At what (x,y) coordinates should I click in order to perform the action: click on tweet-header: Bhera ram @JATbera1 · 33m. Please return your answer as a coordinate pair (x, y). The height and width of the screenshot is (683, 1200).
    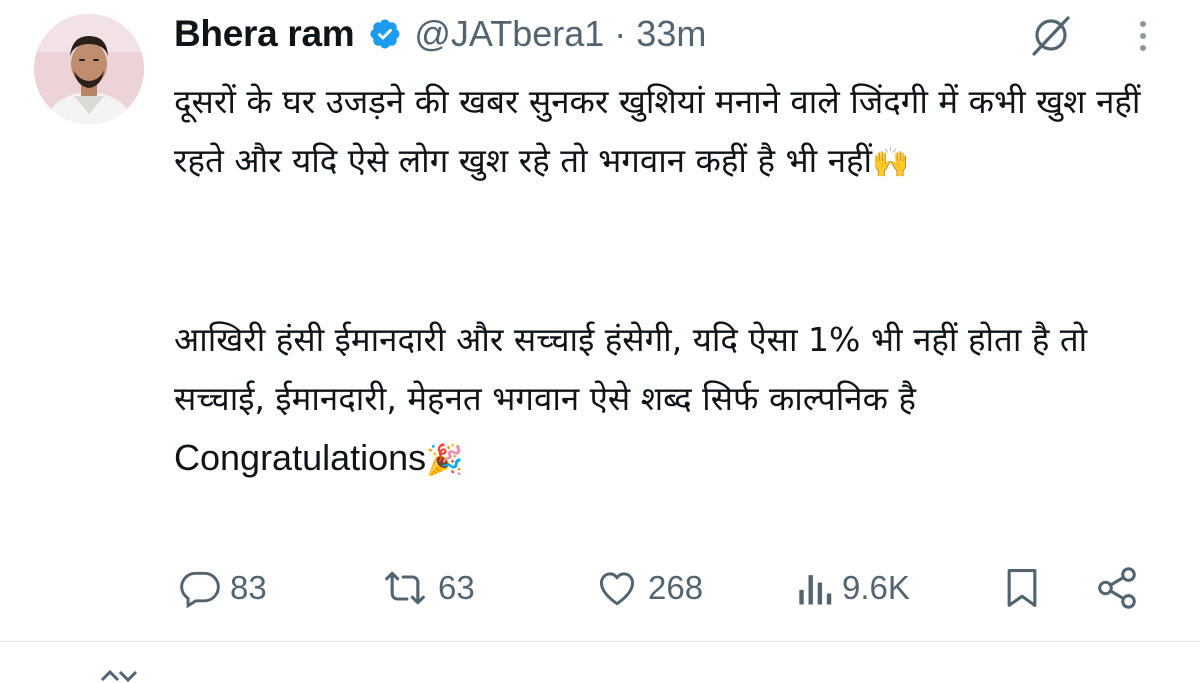
    Looking at the image, I should click on (440, 34).